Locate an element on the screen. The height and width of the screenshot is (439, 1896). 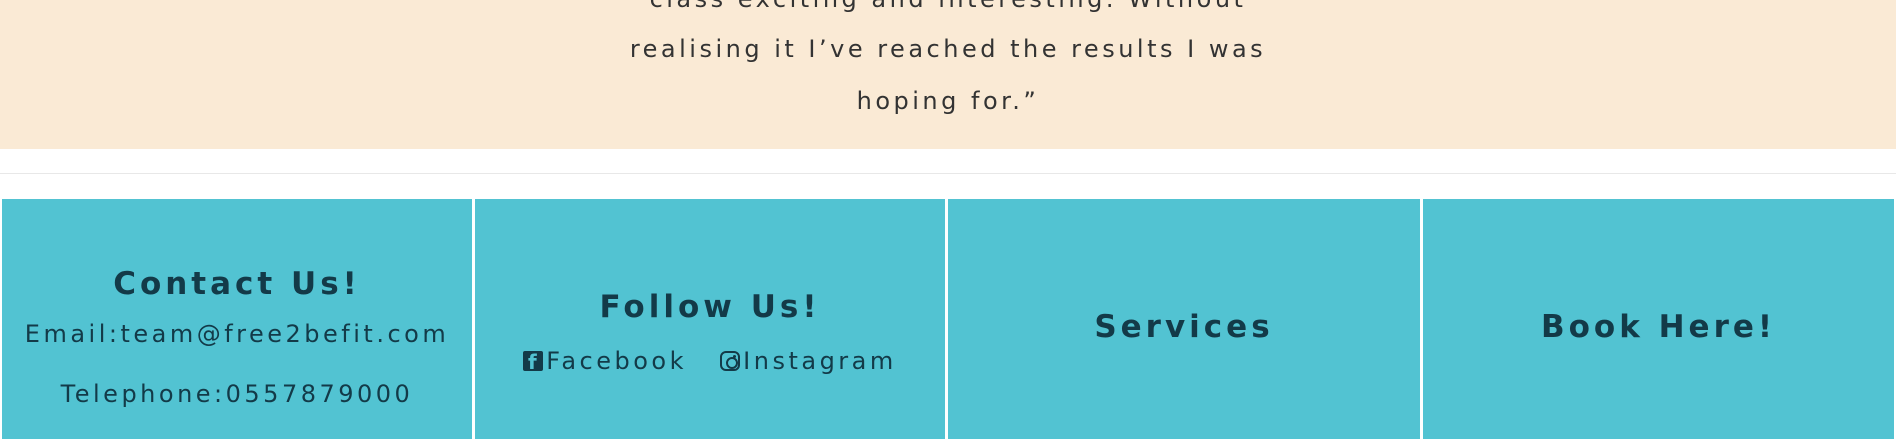
footer-top-strip is located at coordinates (948, 187).